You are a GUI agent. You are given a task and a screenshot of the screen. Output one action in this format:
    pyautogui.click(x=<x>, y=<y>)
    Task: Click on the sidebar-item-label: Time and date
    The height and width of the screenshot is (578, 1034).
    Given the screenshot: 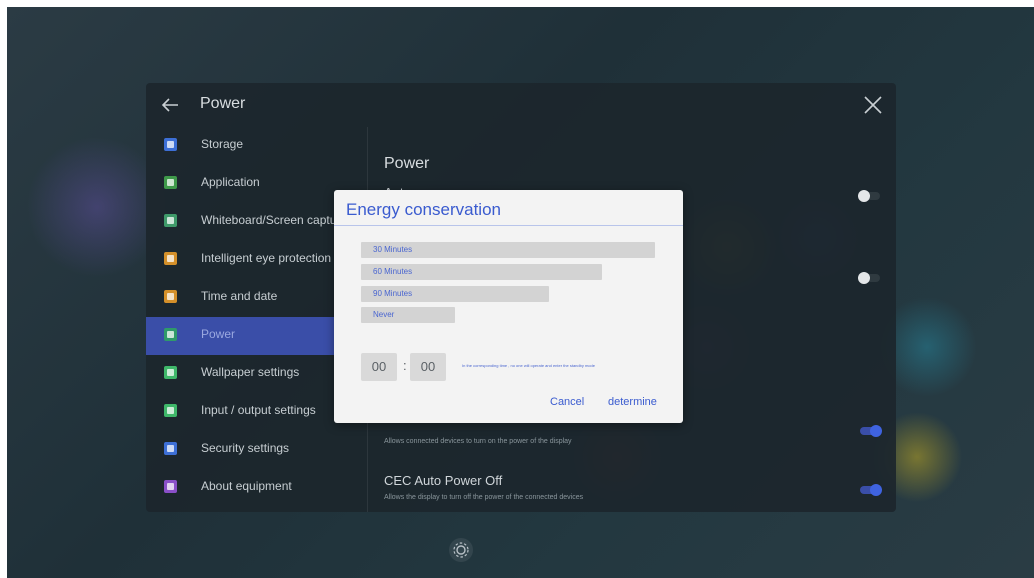 What is the action you would take?
    pyautogui.click(x=239, y=296)
    